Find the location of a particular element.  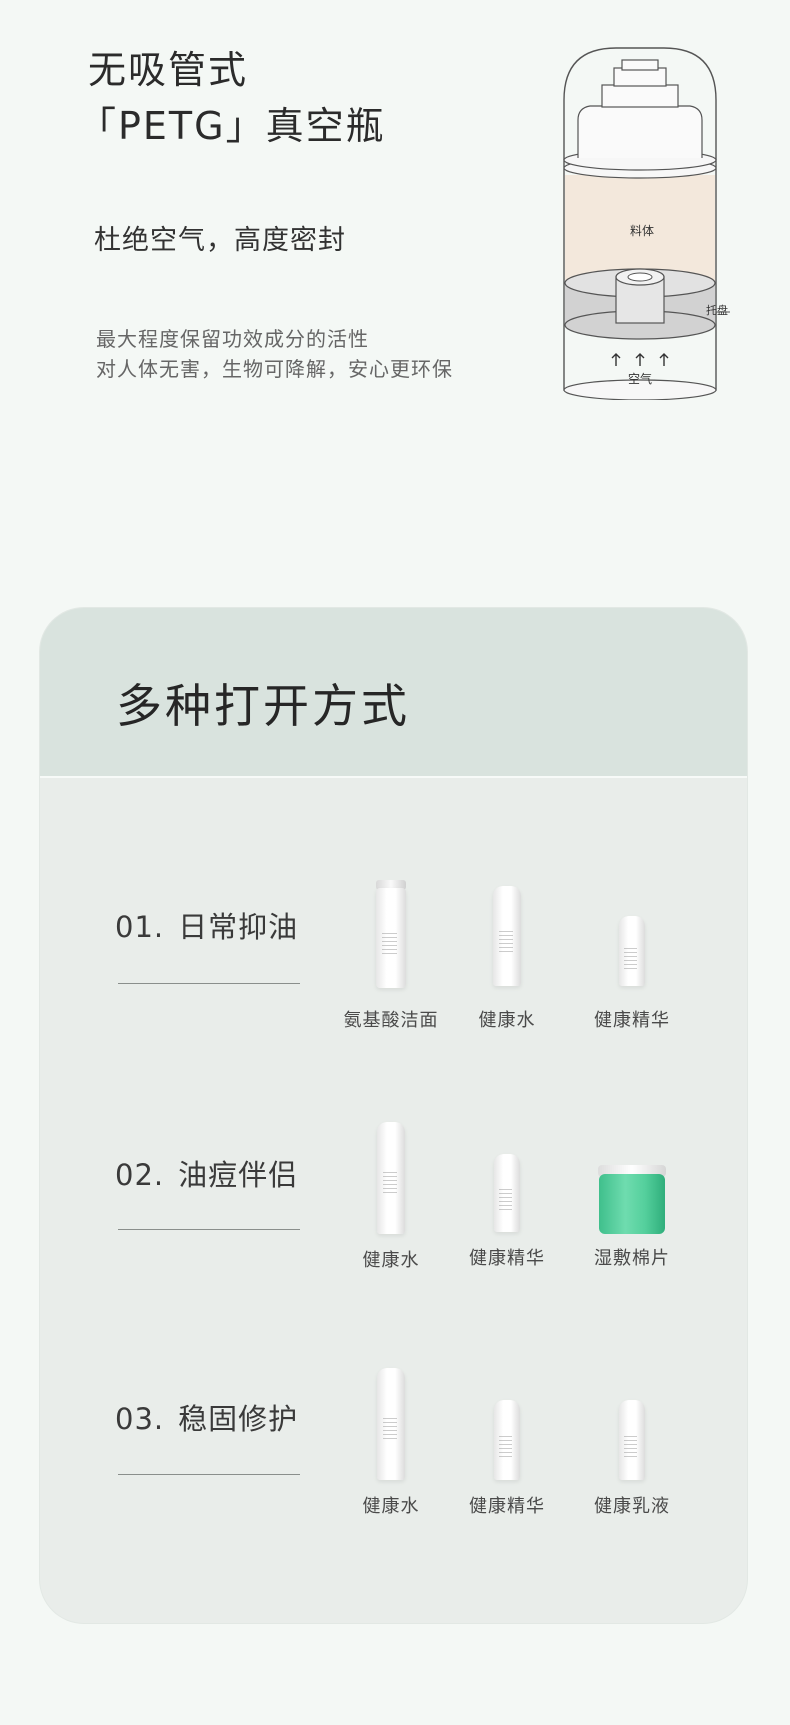

usage-group-3: 03. 稳固修护 健康水 健康精华 健康乳液 is located at coordinates (393, 1468).